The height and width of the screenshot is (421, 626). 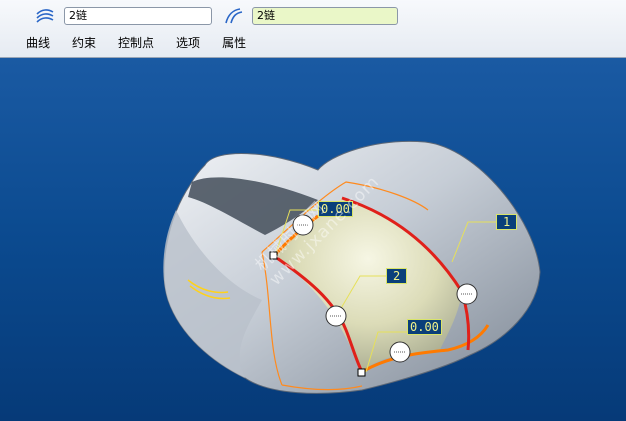 What do you see at coordinates (361, 372) in the screenshot?
I see `vertex-handle-bottom` at bounding box center [361, 372].